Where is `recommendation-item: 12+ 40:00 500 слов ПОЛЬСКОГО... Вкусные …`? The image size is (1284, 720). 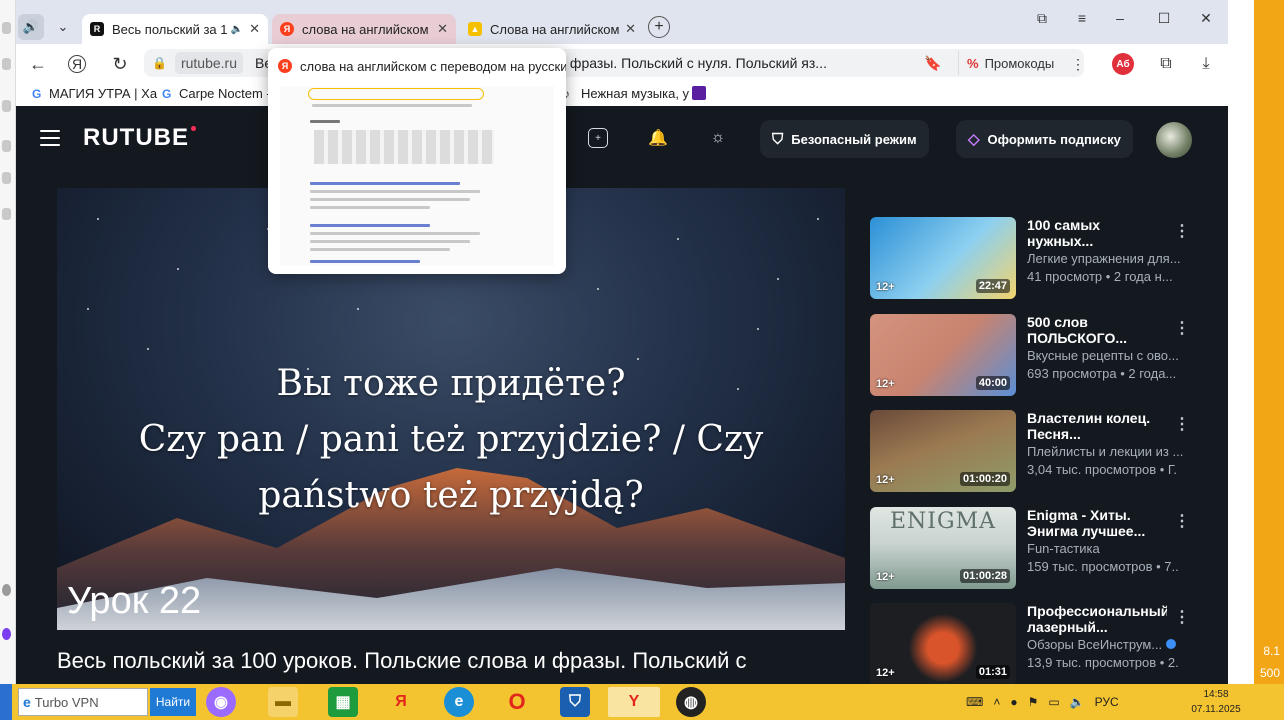 recommendation-item: 12+ 40:00 500 слов ПОЛЬСКОГО... Вкусные … is located at coordinates (1035, 355).